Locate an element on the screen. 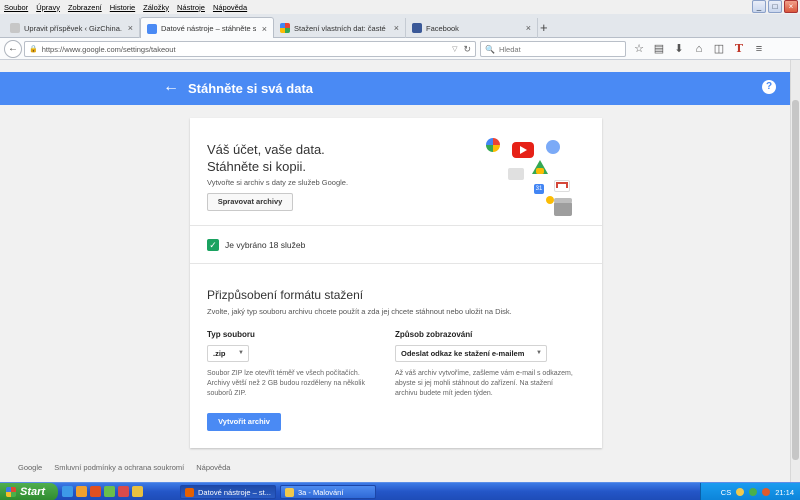 This screenshot has width=800, height=500. menu-bookmarks: Záložky is located at coordinates (156, 7).